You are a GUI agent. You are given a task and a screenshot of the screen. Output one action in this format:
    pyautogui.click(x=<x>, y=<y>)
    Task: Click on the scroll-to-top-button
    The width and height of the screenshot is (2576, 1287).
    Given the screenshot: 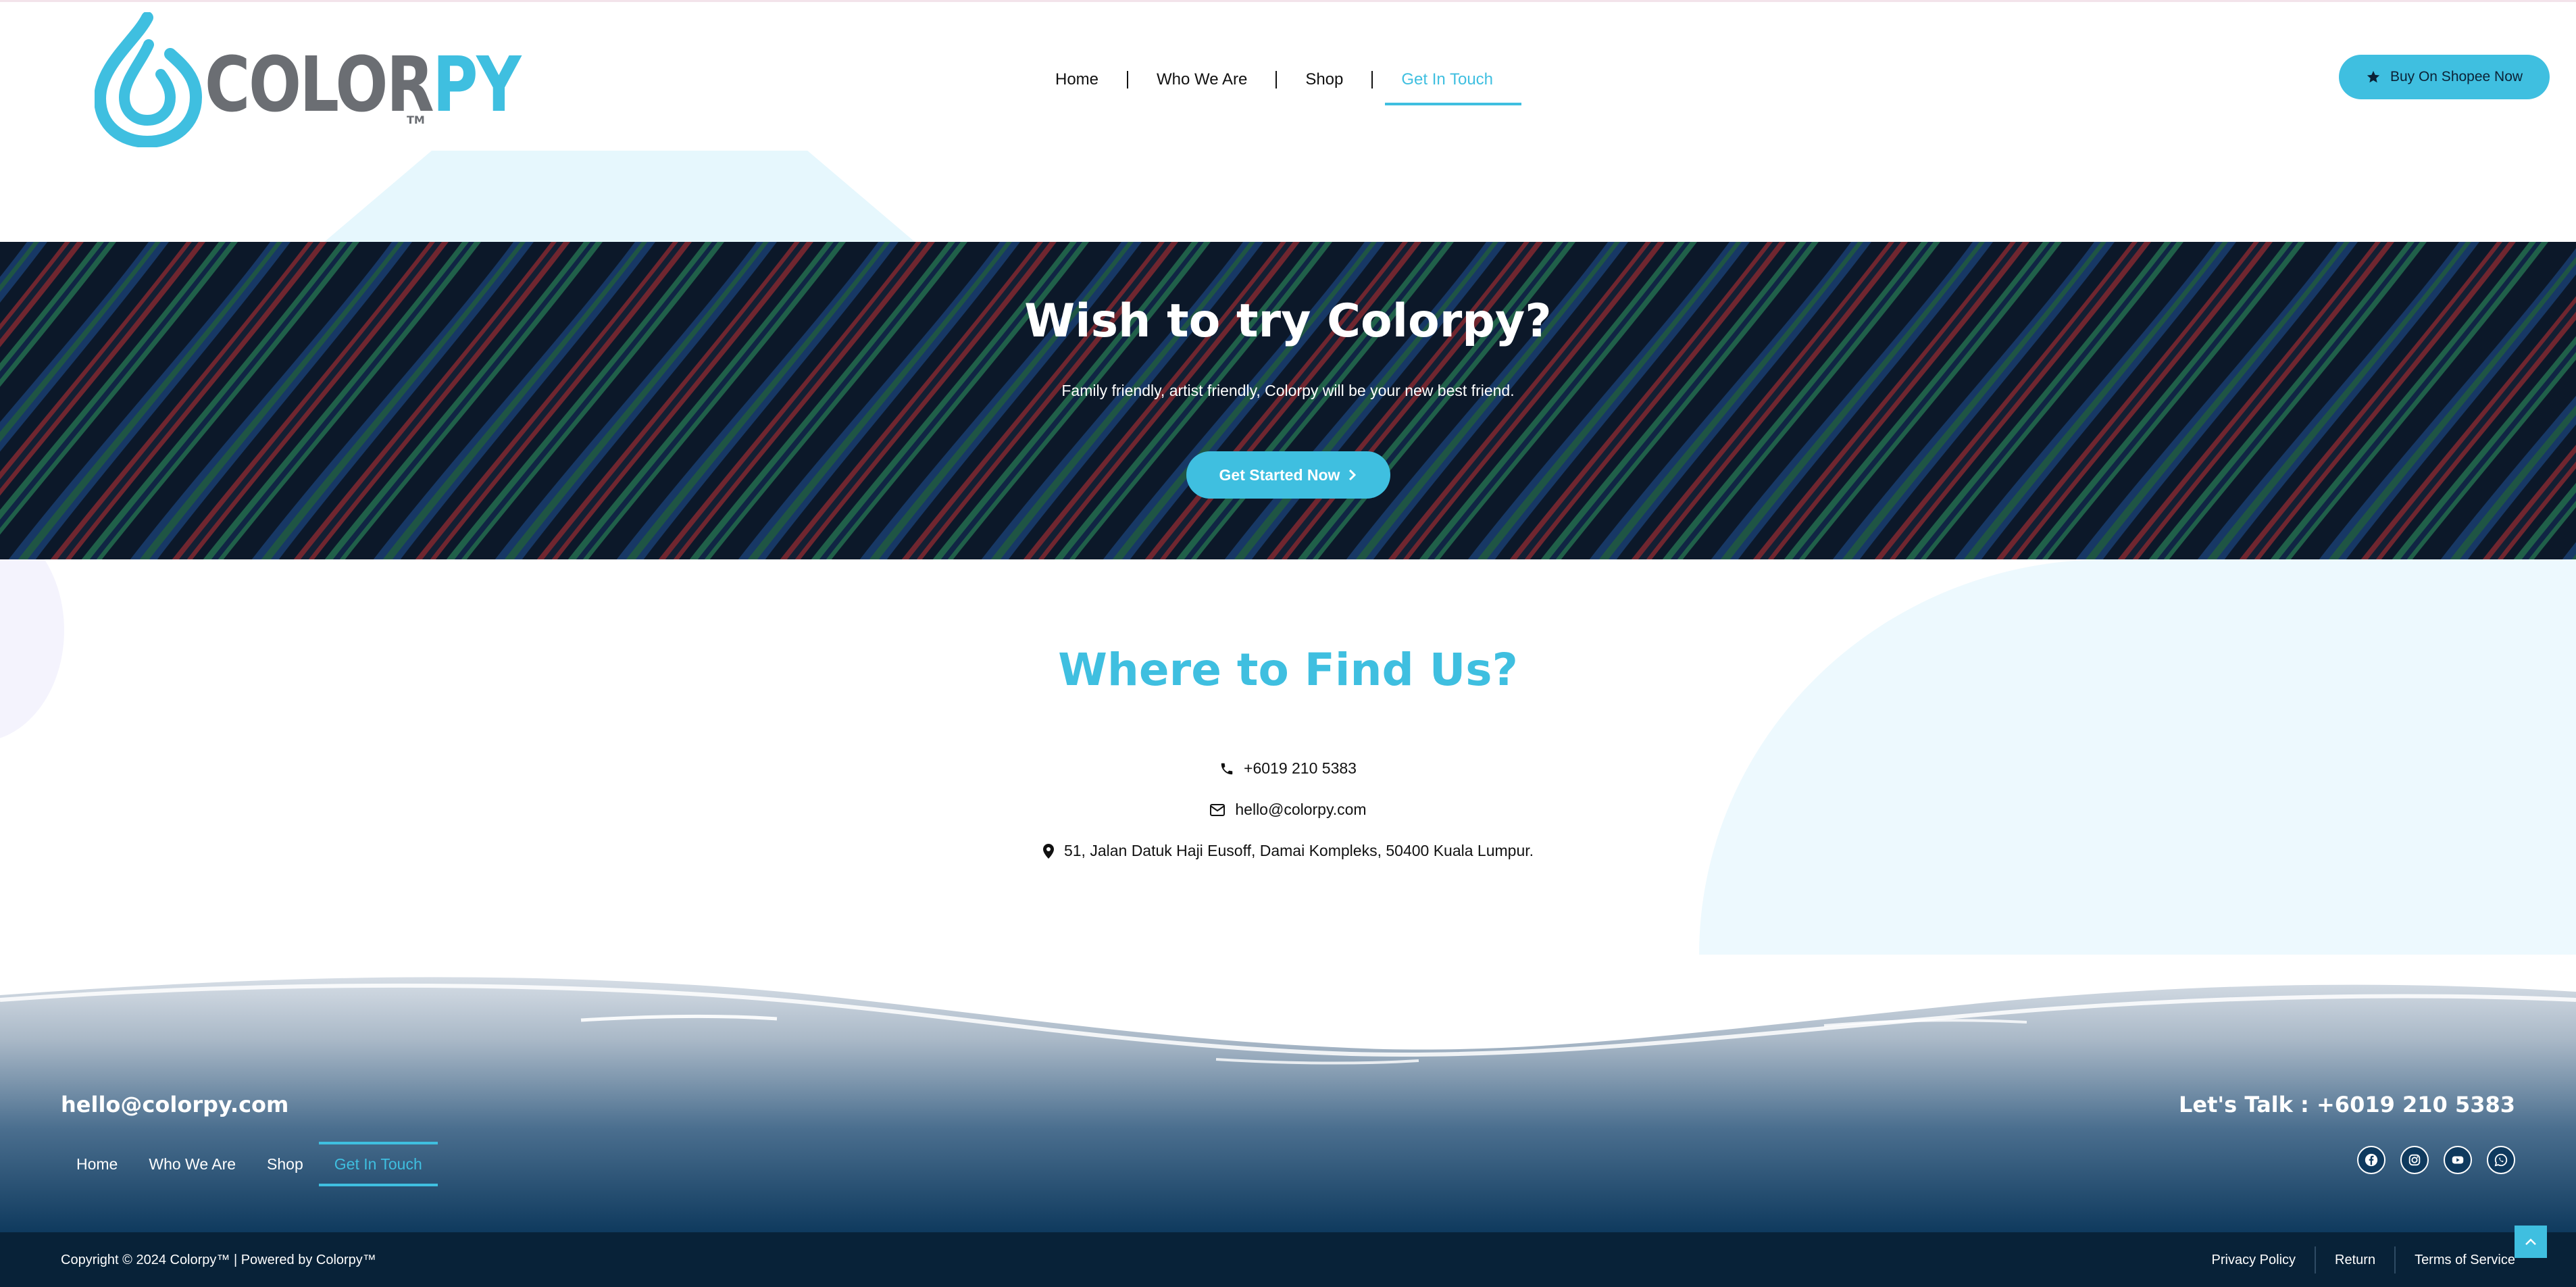 What is the action you would take?
    pyautogui.click(x=2531, y=1242)
    